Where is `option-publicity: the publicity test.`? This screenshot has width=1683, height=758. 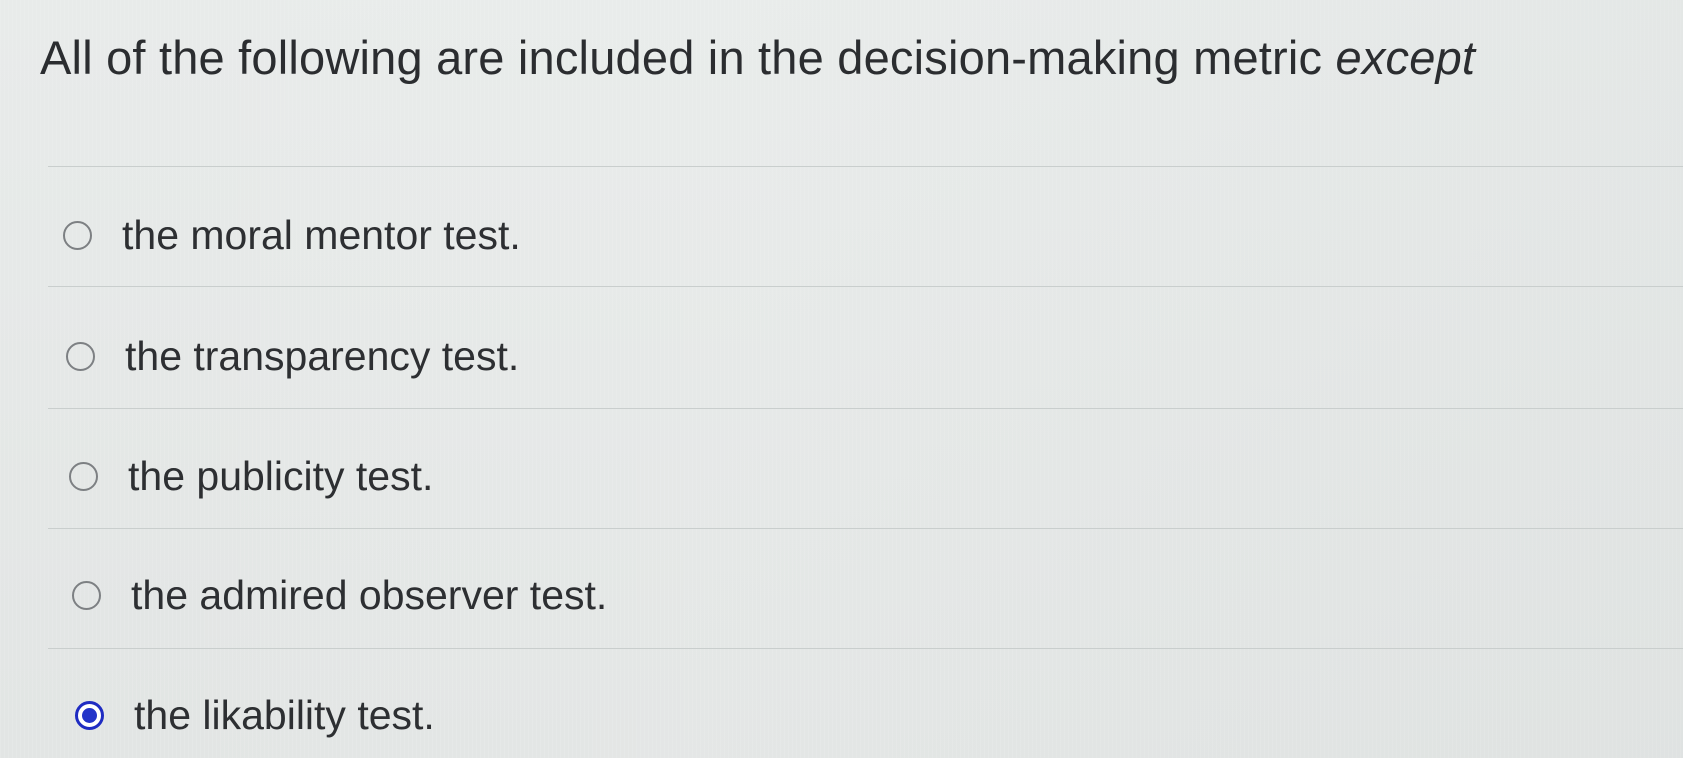 option-publicity: the publicity test. is located at coordinates (251, 476).